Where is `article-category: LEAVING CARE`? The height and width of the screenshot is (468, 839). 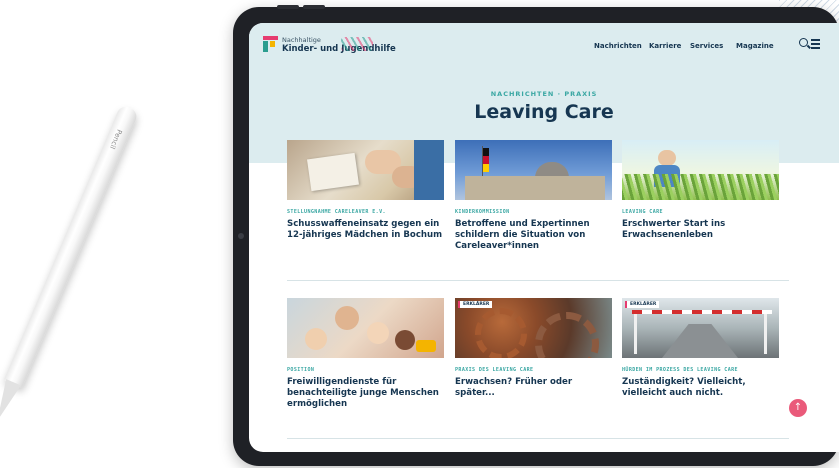 article-category: LEAVING CARE is located at coordinates (700, 212).